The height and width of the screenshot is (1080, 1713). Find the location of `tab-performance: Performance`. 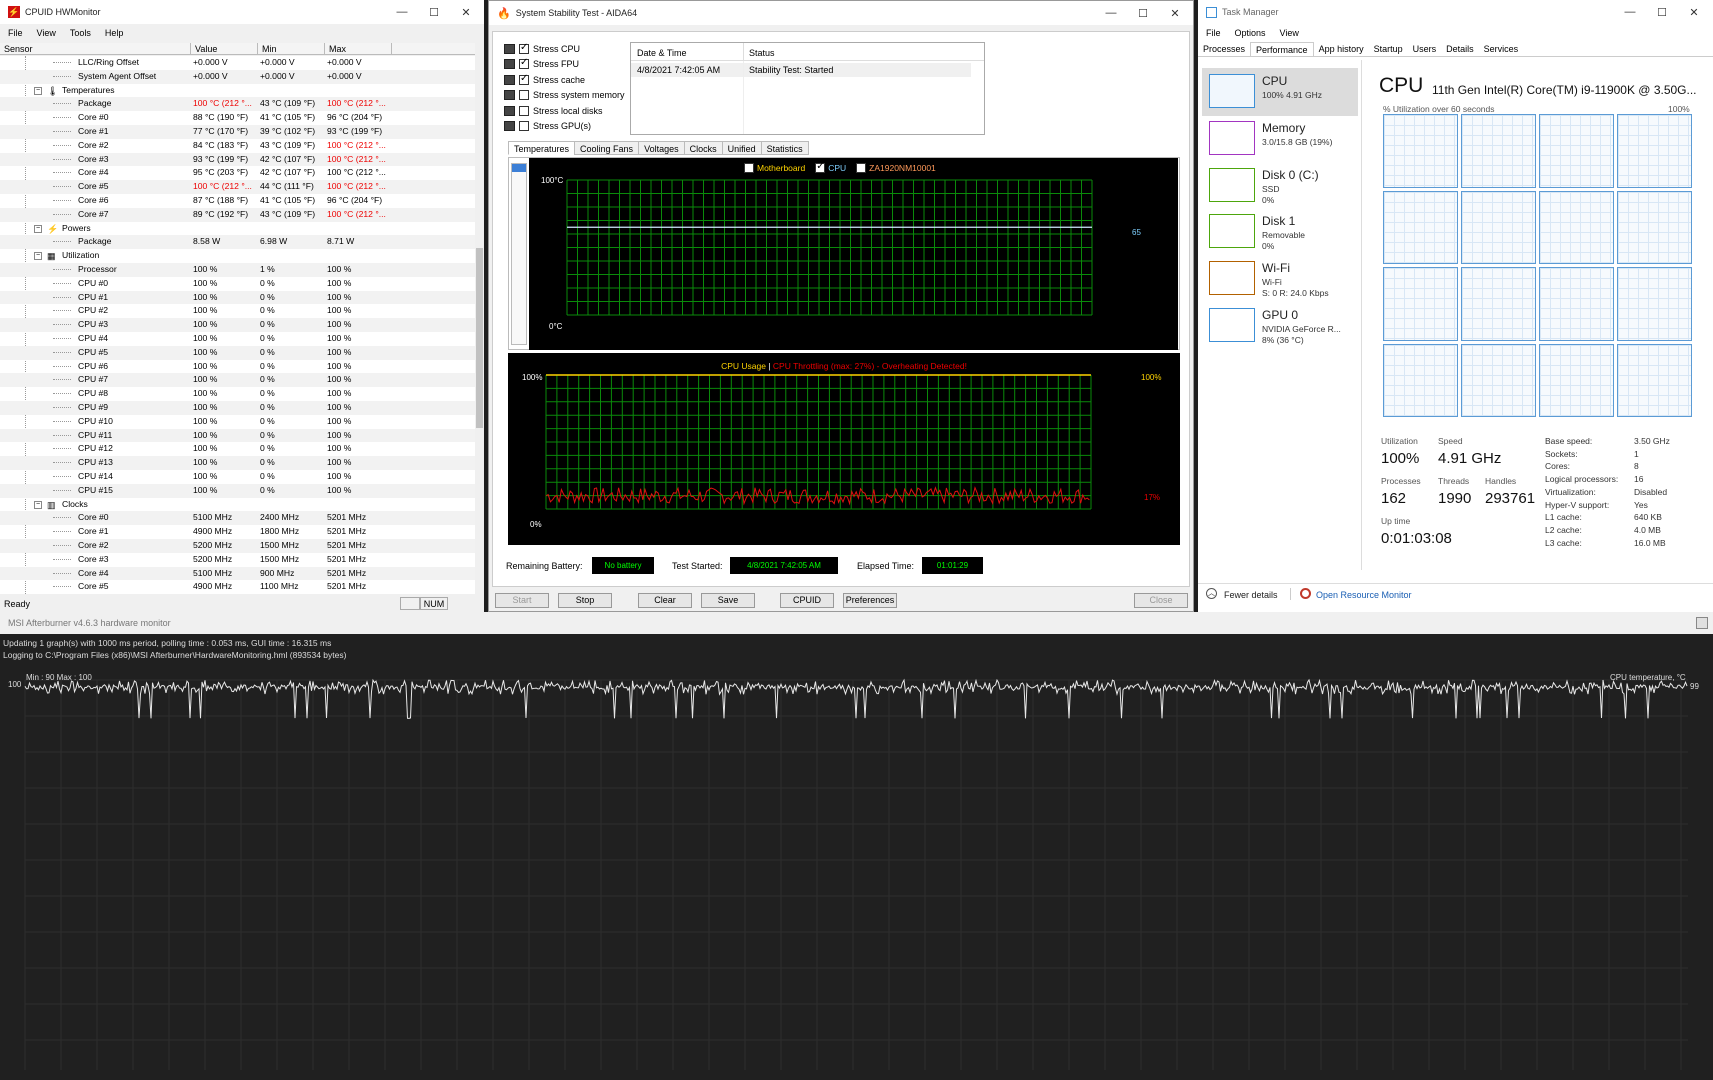

tab-performance: Performance is located at coordinates (1282, 49).